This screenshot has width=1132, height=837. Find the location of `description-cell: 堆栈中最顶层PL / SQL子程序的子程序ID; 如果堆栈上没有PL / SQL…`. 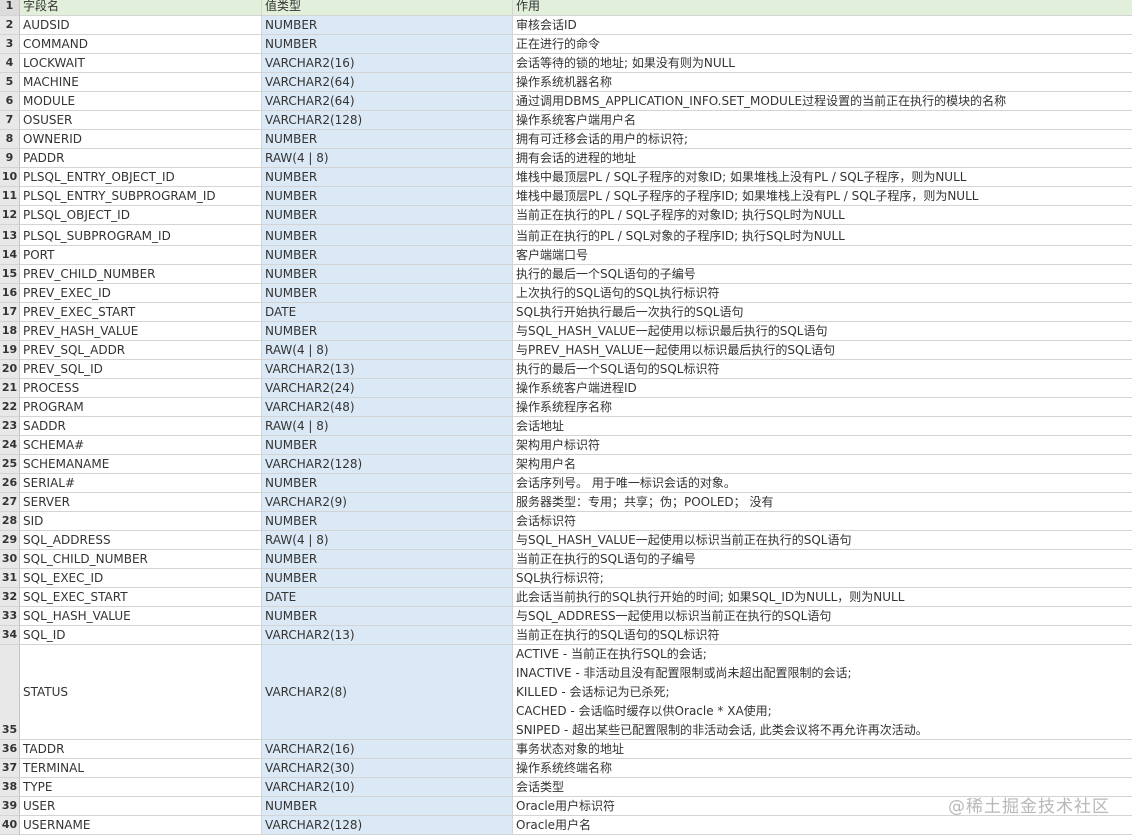

description-cell: 堆栈中最顶层PL / SQL子程序的子程序ID; 如果堆栈上没有PL / SQL… is located at coordinates (822, 196).